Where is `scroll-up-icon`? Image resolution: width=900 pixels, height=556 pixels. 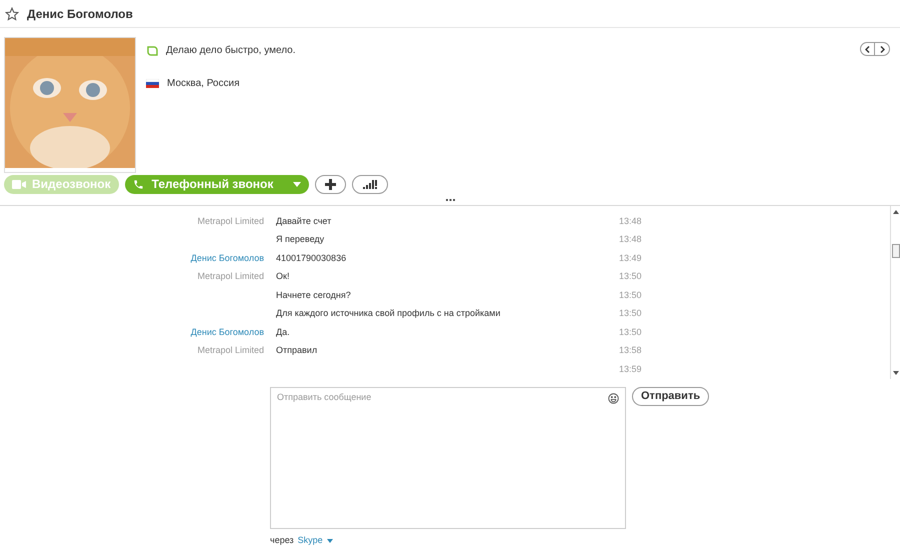 scroll-up-icon is located at coordinates (895, 212).